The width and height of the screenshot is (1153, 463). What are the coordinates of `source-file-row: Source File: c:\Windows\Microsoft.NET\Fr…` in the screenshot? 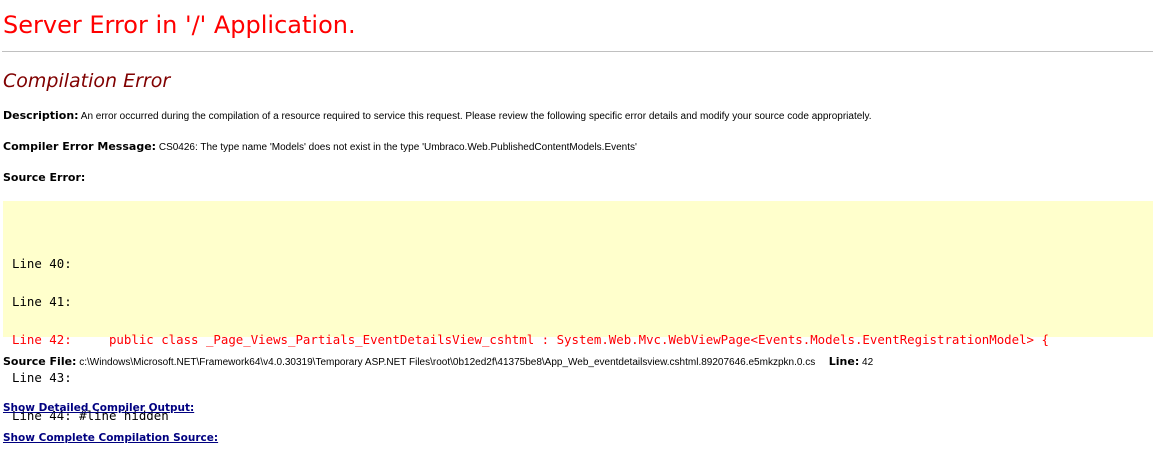 It's located at (438, 362).